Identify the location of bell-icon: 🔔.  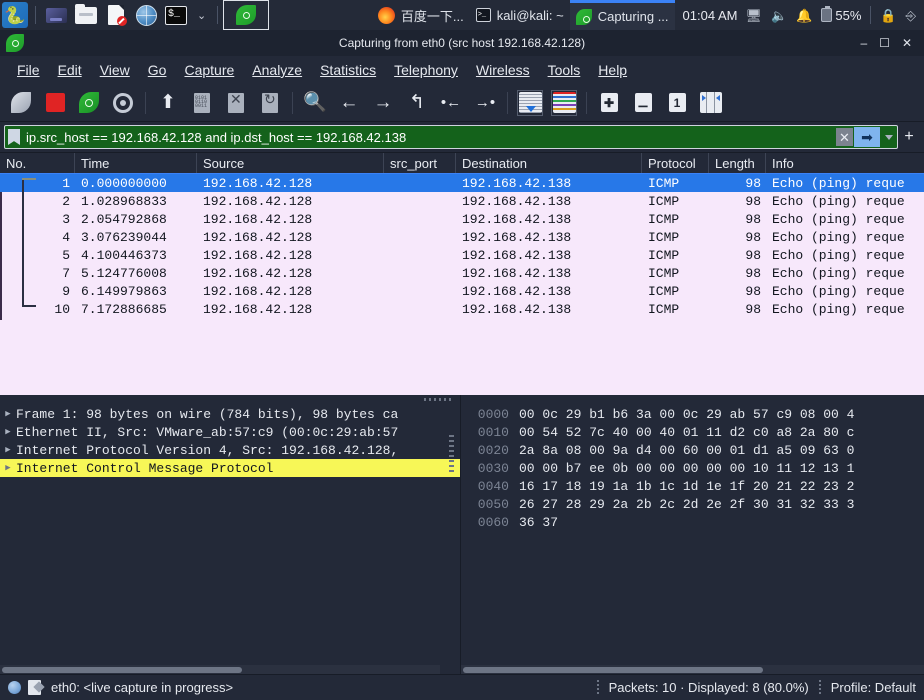
(804, 15).